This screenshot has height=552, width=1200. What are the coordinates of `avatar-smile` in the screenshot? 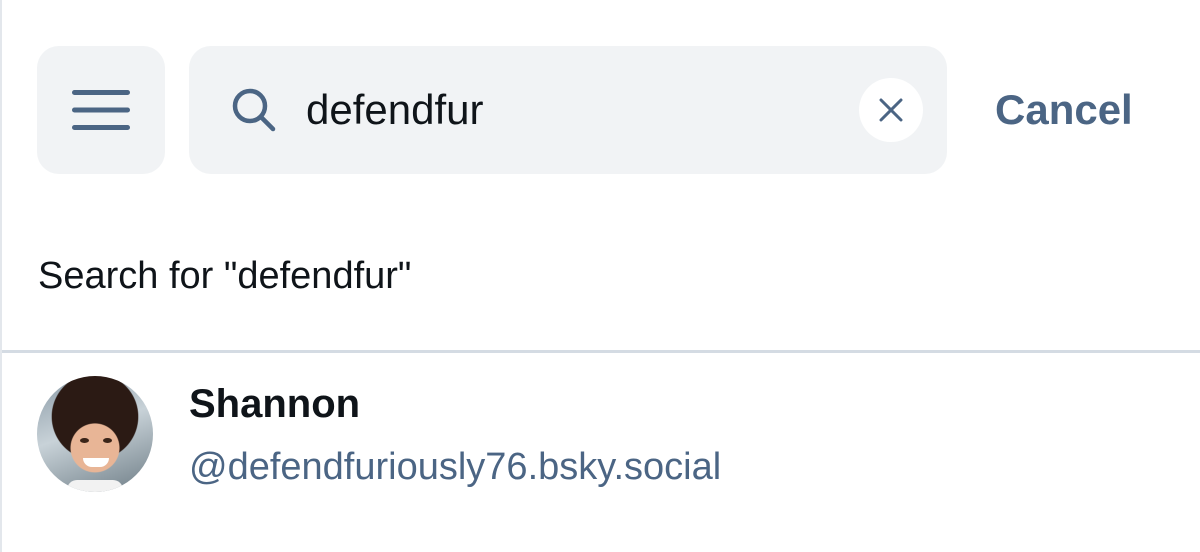 It's located at (96, 462).